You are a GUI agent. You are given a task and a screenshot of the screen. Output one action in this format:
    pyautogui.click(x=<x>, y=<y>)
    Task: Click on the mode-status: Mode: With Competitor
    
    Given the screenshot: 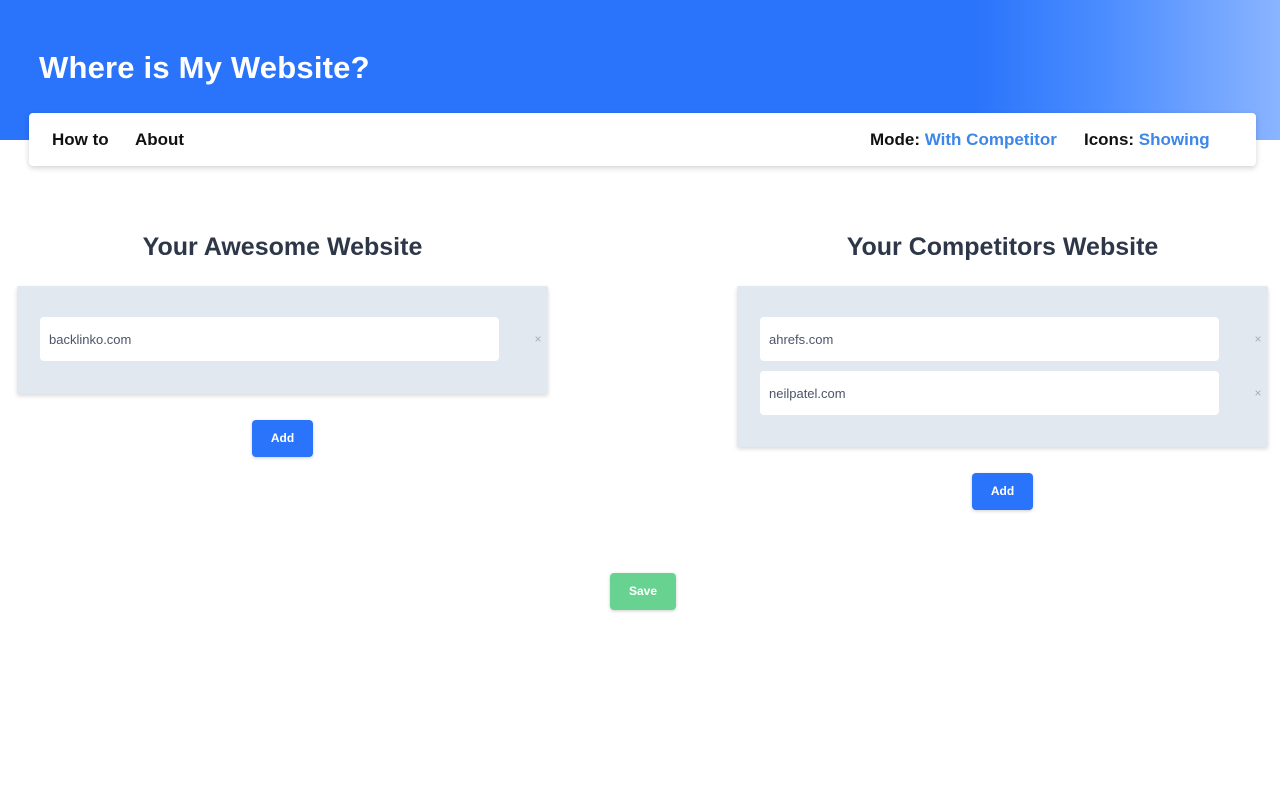 What is the action you would take?
    pyautogui.click(x=963, y=140)
    